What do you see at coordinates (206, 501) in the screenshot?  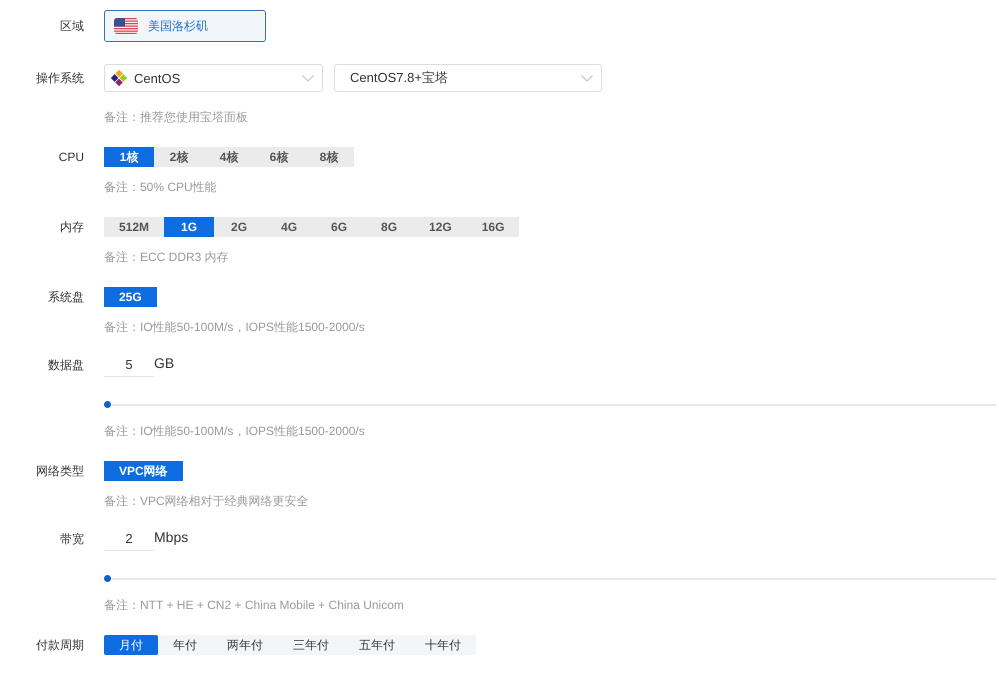 I see `note-text: 备注：VPC网络相对于经典网络更安全` at bounding box center [206, 501].